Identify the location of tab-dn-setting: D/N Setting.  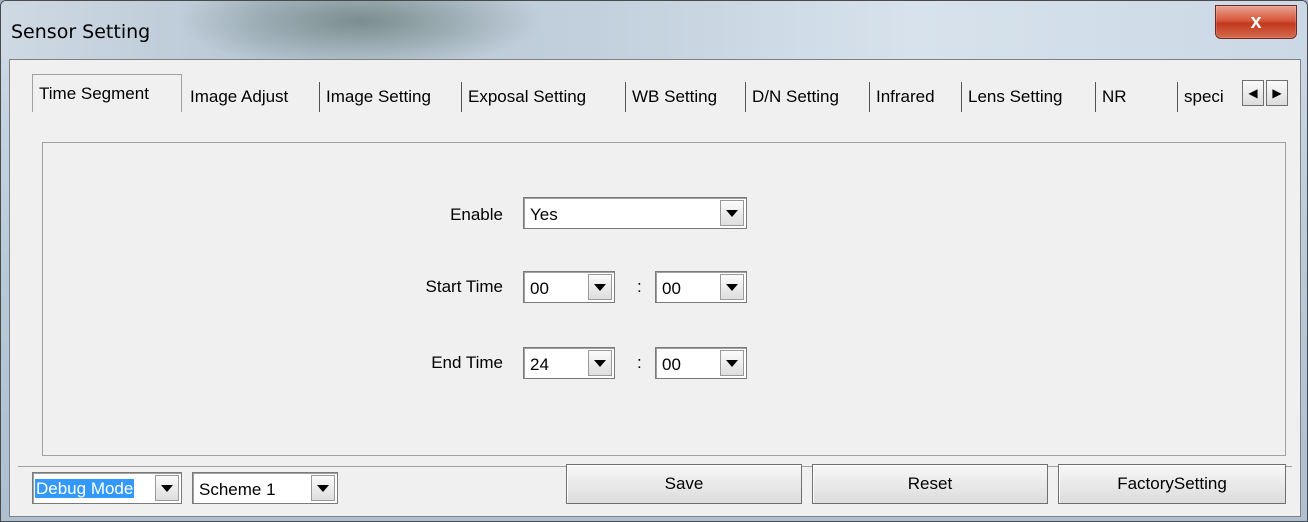
(808, 97).